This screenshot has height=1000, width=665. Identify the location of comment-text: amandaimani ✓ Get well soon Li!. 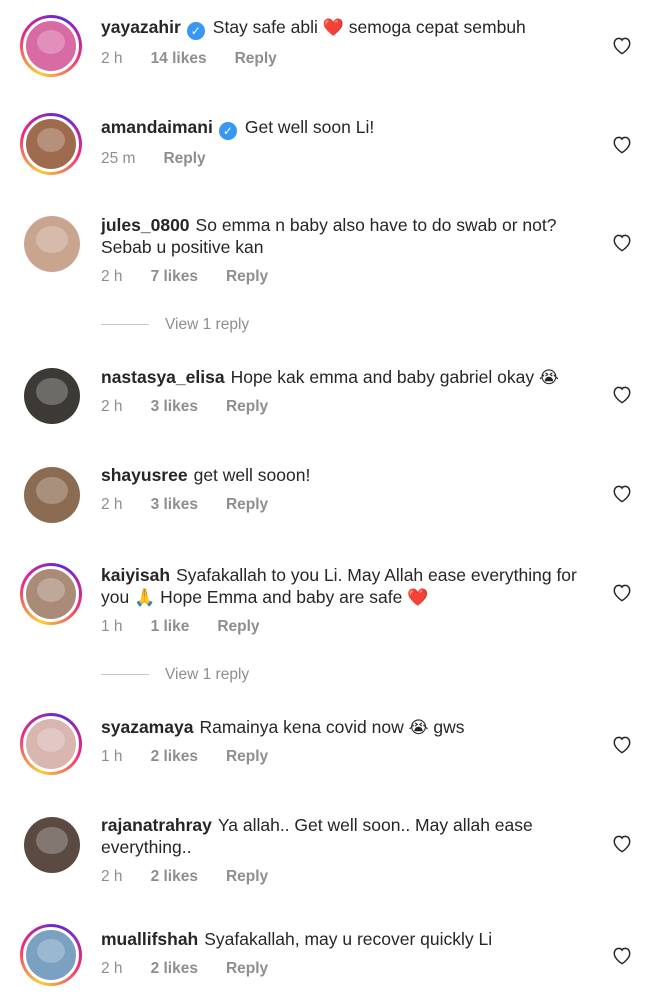
(348, 128).